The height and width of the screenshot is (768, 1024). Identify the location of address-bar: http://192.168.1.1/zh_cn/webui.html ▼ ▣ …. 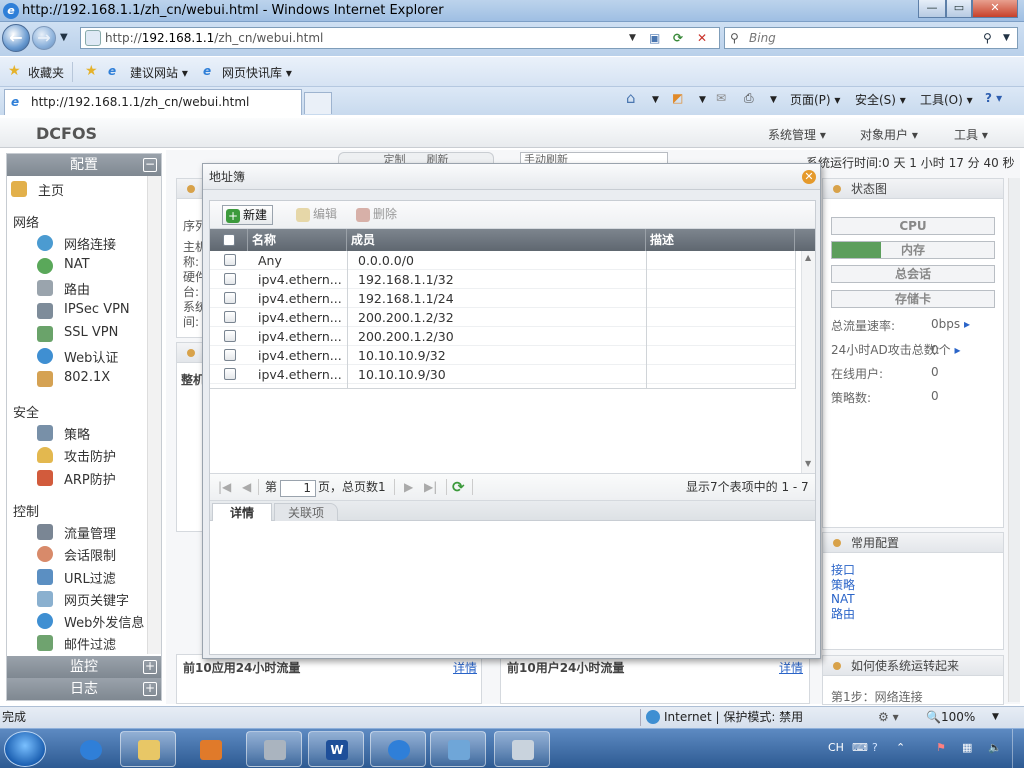
(400, 38).